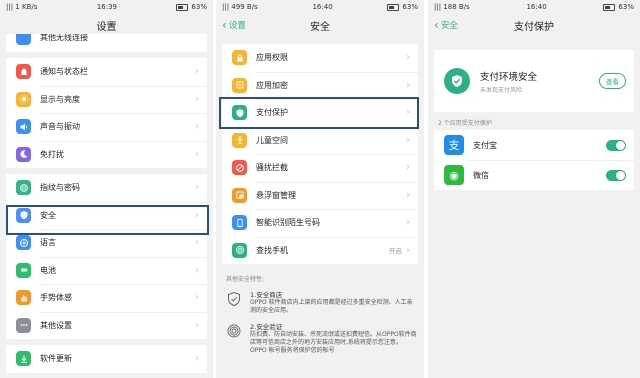 This screenshot has height=378, width=640. I want to click on settings-group-partial: 其他无线连接, so click(106, 43).